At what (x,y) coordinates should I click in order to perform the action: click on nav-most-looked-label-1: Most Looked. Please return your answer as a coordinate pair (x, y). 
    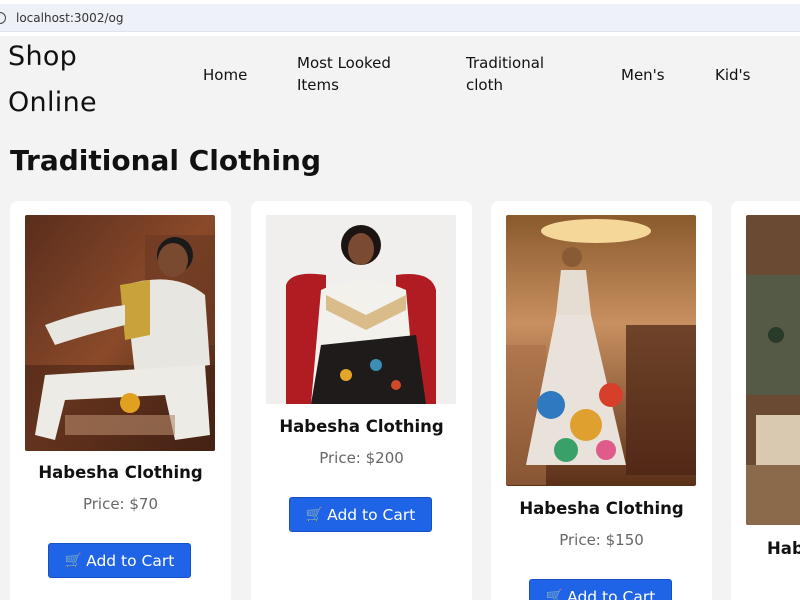
    Looking at the image, I should click on (344, 63).